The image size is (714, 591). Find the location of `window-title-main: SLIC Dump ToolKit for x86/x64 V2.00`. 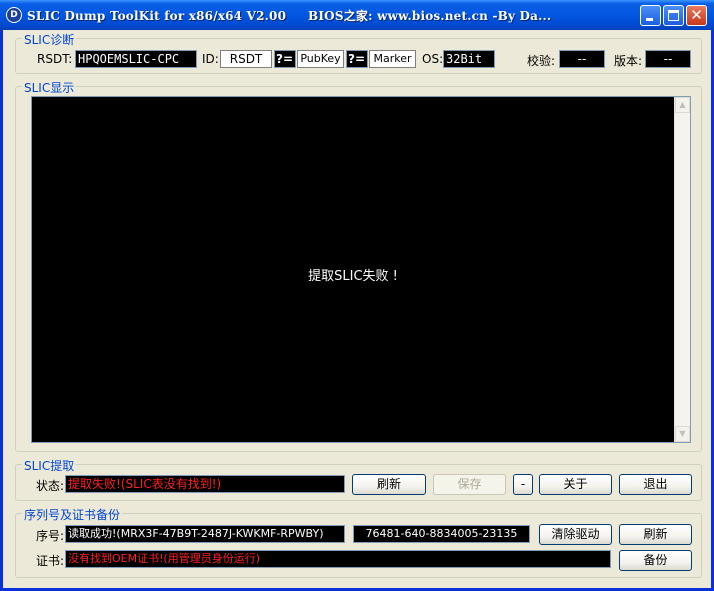

window-title-main: SLIC Dump ToolKit for x86/x64 V2.00 is located at coordinates (157, 16).